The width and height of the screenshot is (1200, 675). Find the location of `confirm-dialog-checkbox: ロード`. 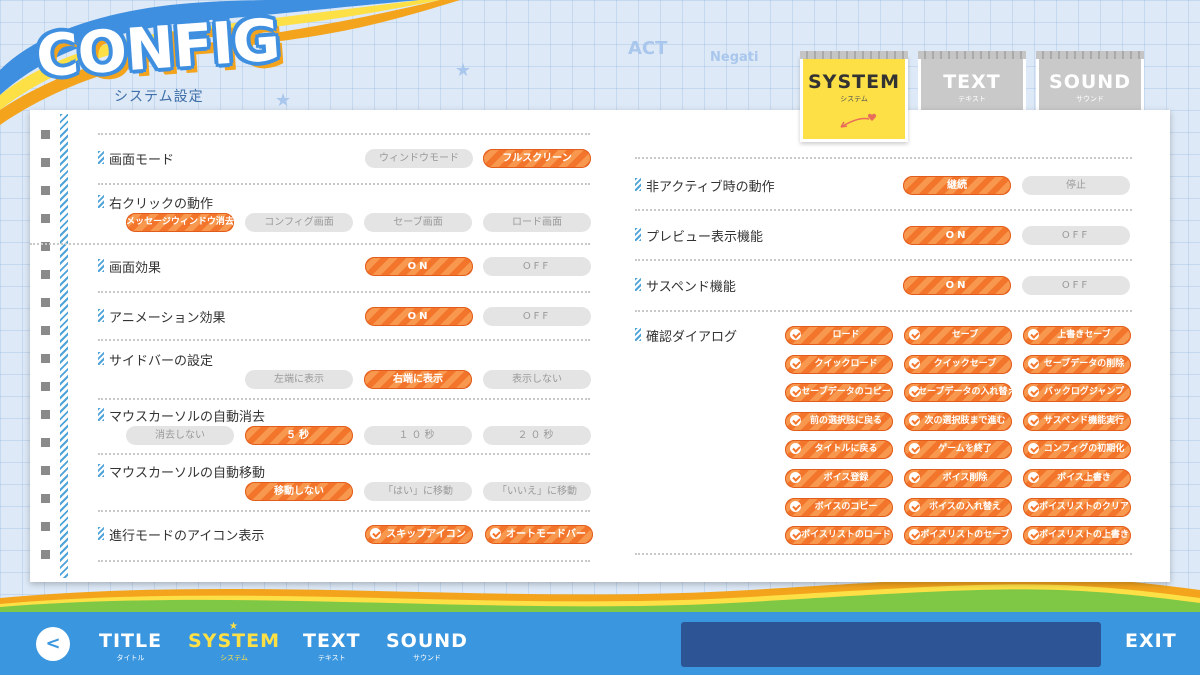

confirm-dialog-checkbox: ロード is located at coordinates (839, 335).